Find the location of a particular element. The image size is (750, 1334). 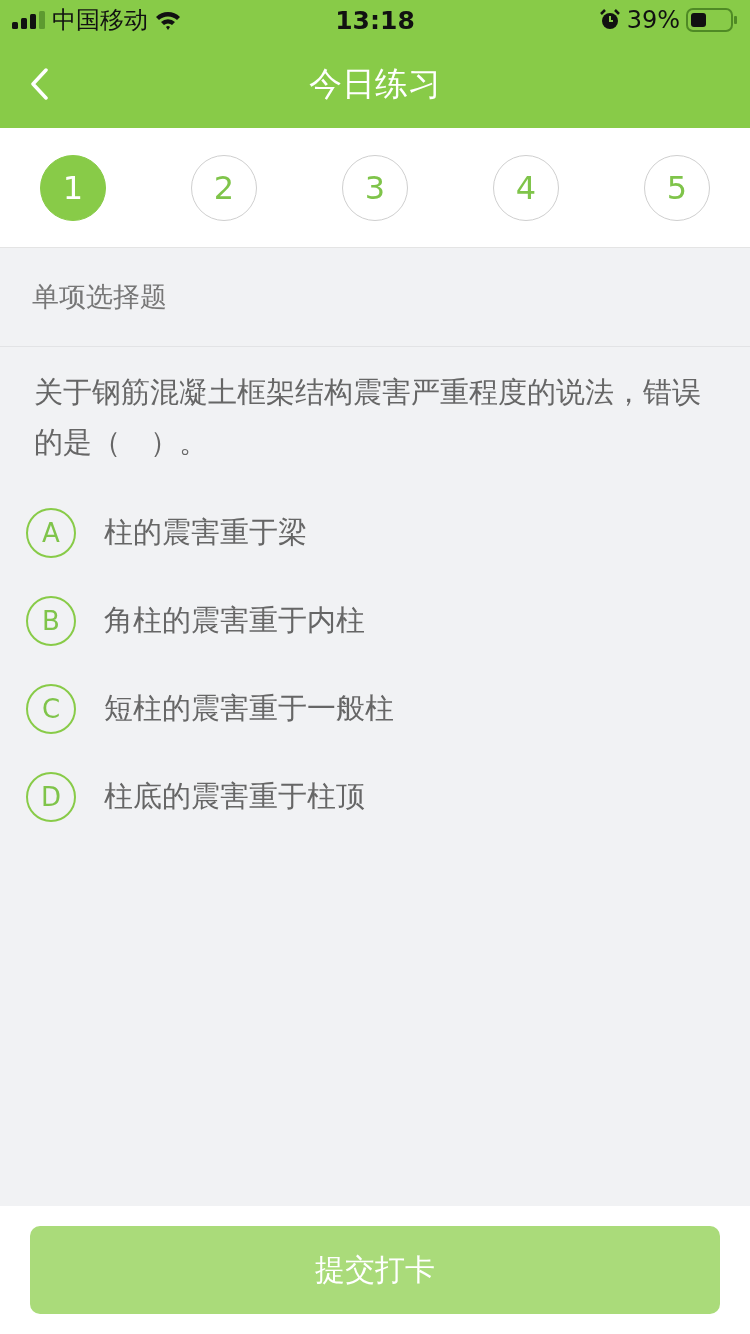

answer-option: A 柱的震害重于梁 is located at coordinates (375, 533).